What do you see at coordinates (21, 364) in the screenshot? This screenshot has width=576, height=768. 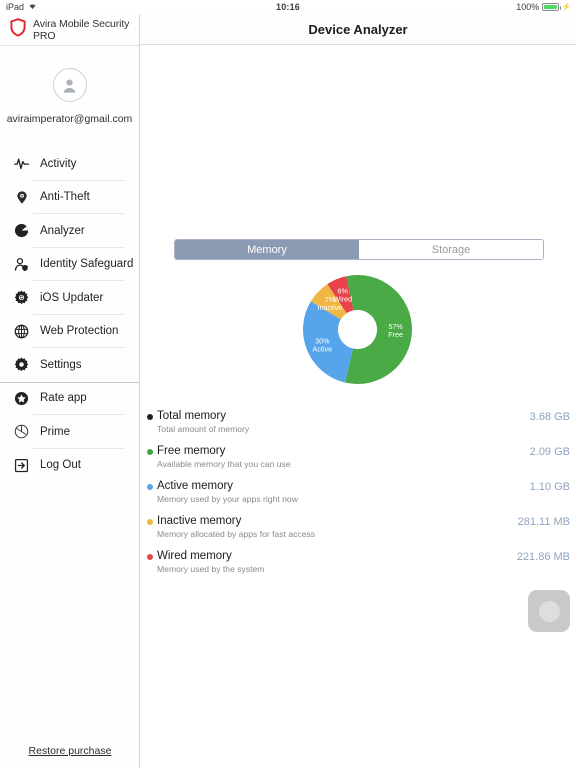 I see `gear-icon` at bounding box center [21, 364].